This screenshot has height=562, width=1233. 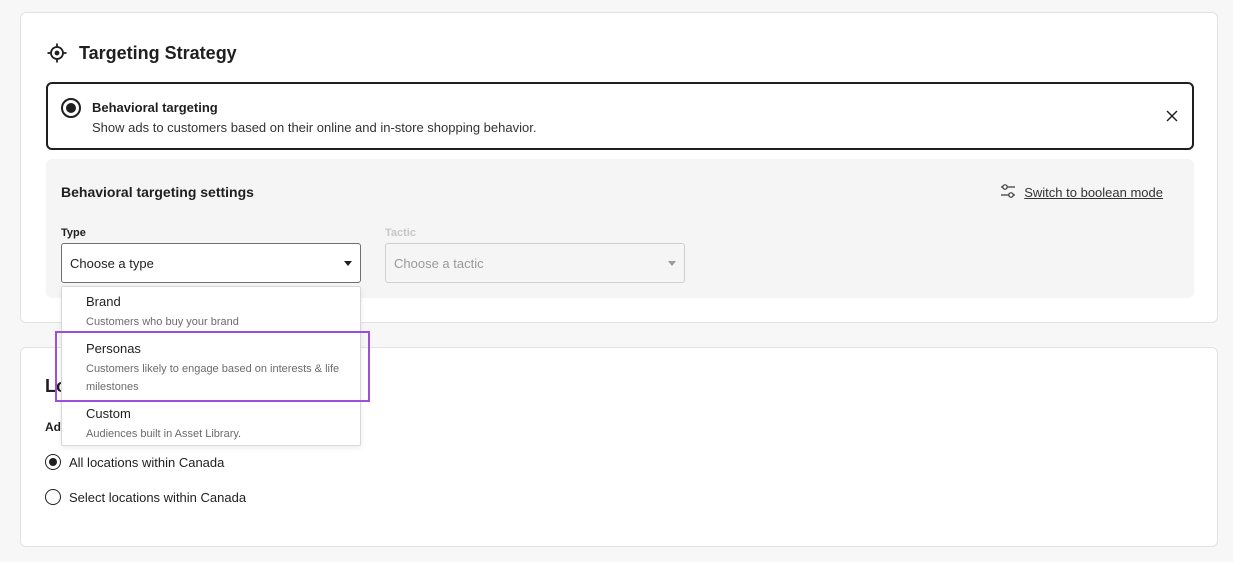 I want to click on targeting-strategy-title: Targeting Strategy, so click(x=158, y=52).